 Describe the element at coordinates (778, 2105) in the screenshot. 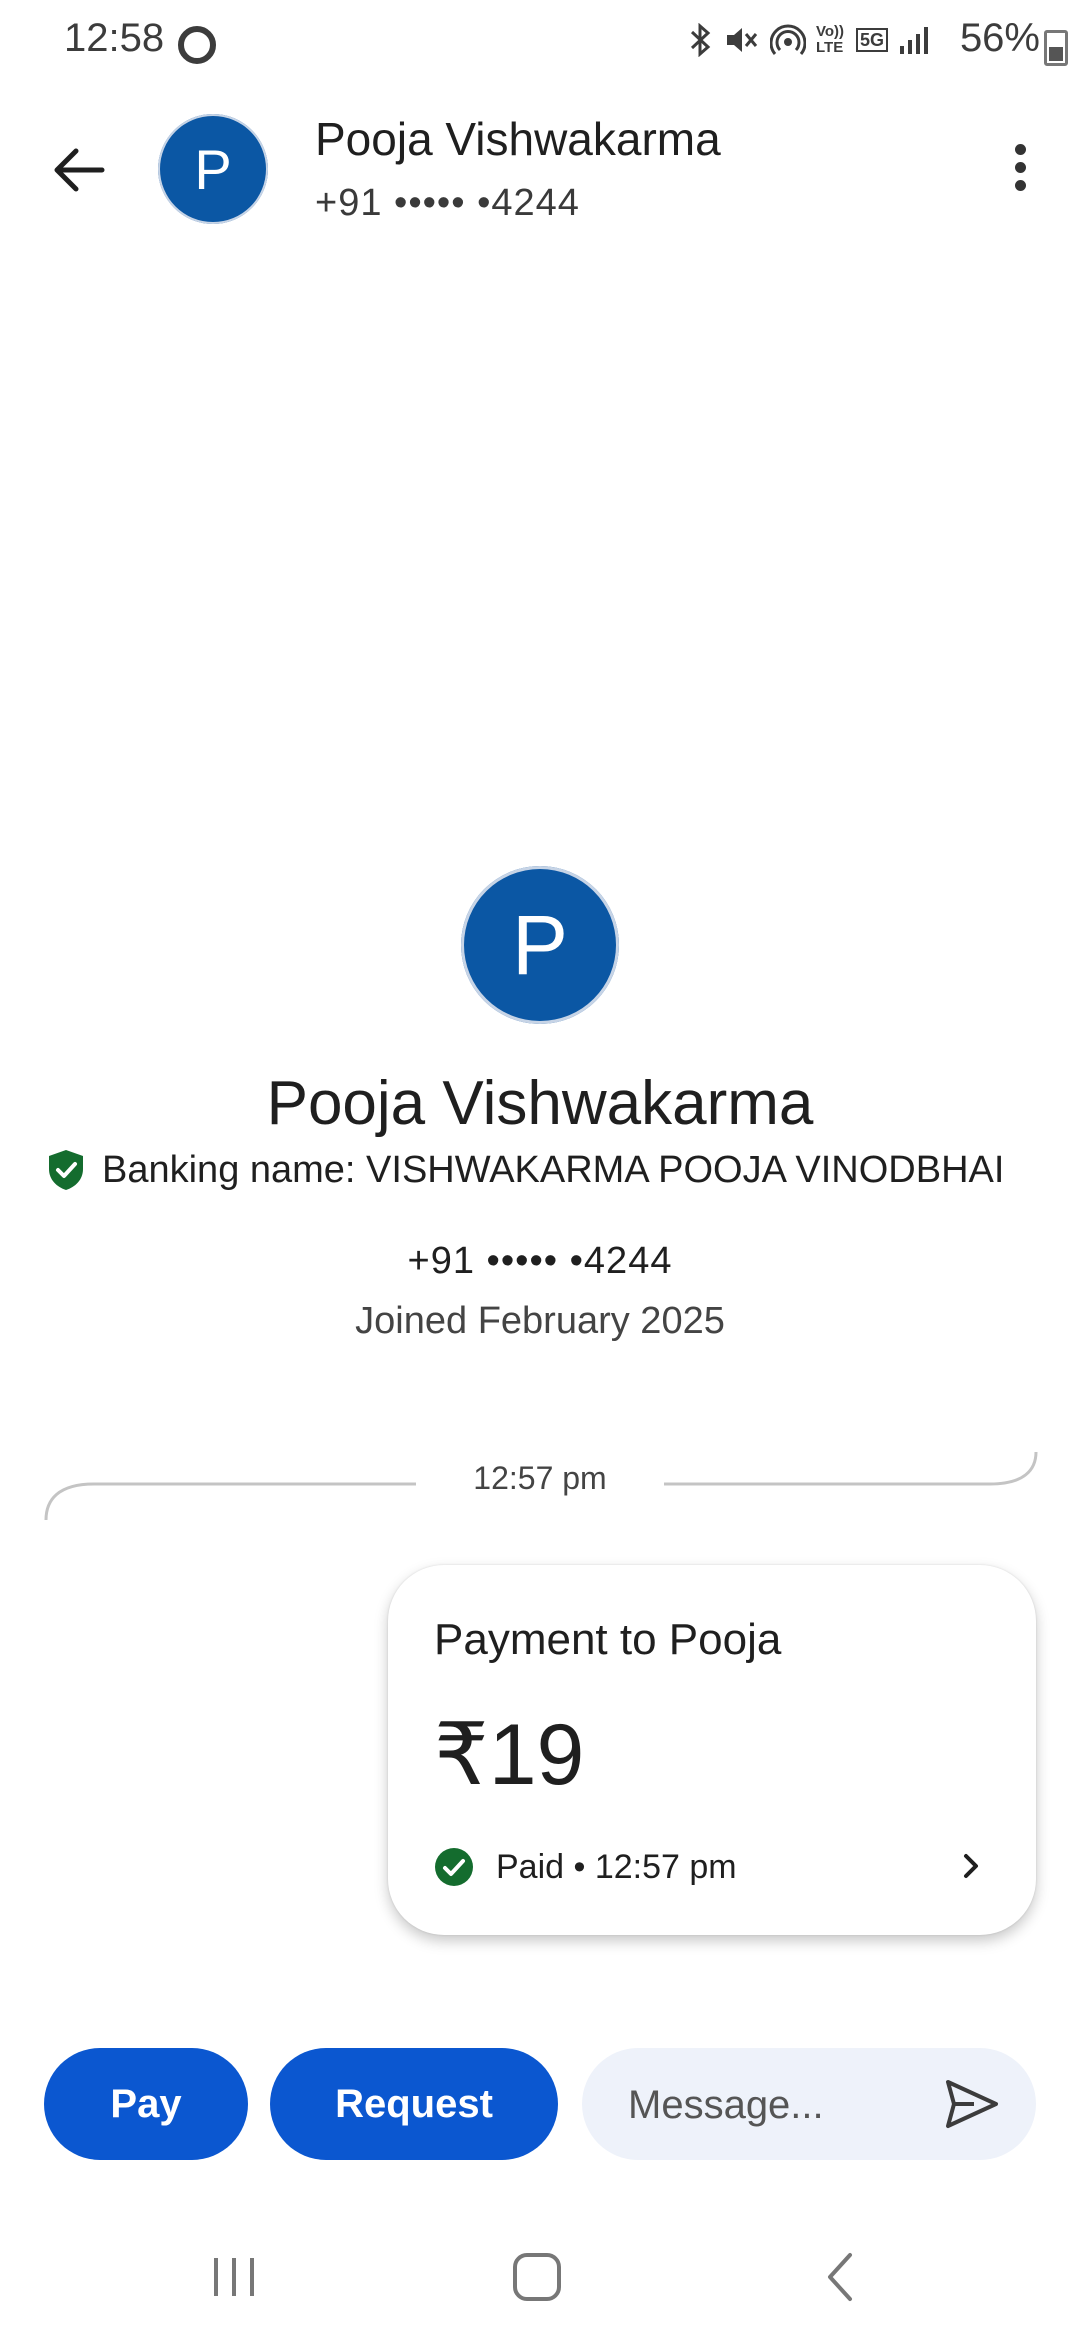

I see `message-input` at that location.